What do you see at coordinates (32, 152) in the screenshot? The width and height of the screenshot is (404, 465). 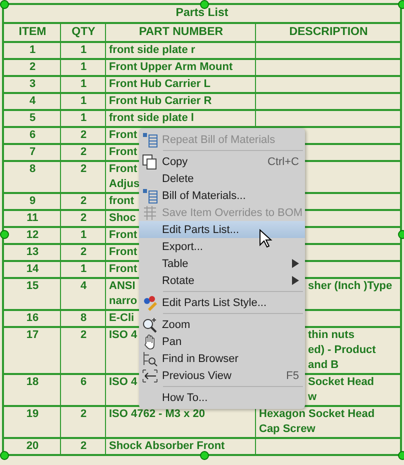 I see `table-cell: 7` at bounding box center [32, 152].